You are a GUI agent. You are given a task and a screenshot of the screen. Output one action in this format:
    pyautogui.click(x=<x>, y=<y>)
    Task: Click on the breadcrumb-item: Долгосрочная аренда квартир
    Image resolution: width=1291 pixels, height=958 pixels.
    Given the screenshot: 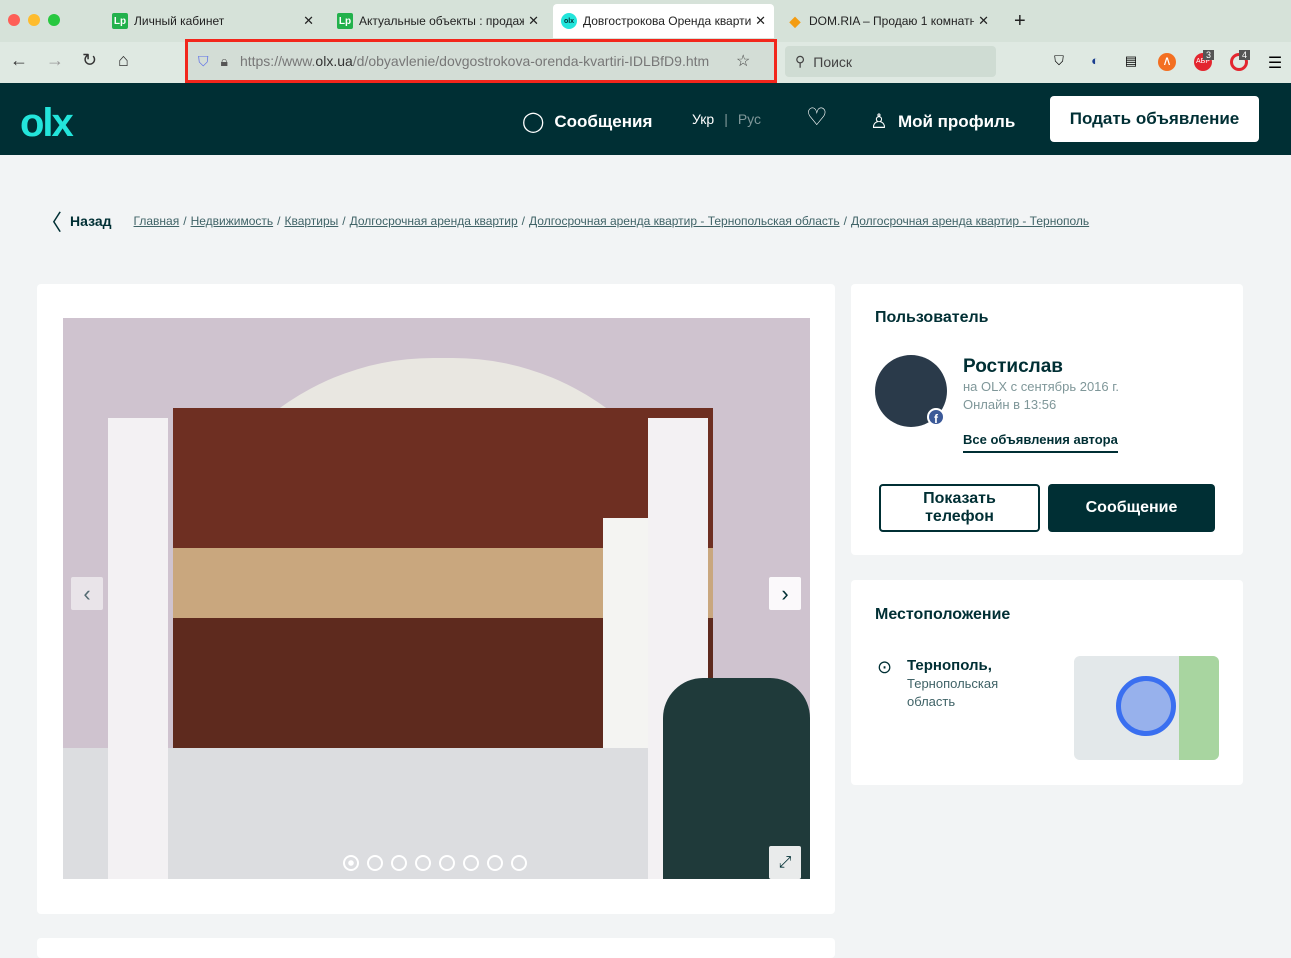 What is the action you would take?
    pyautogui.click(x=434, y=221)
    